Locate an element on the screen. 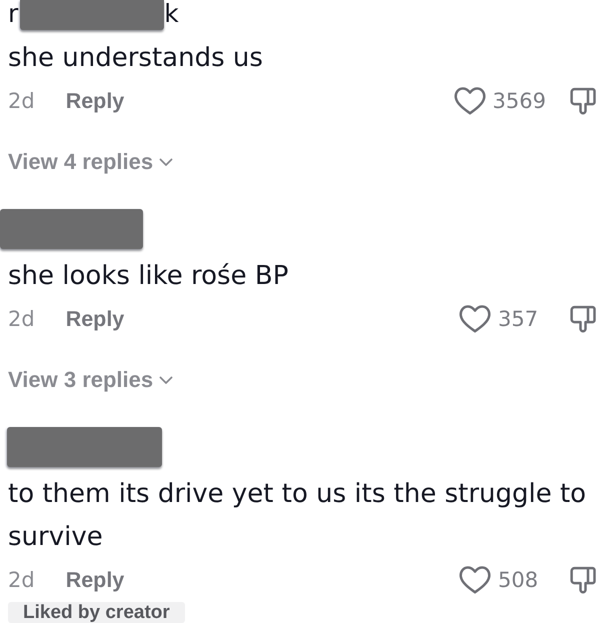  comment-text: she understands us is located at coordinates (135, 58).